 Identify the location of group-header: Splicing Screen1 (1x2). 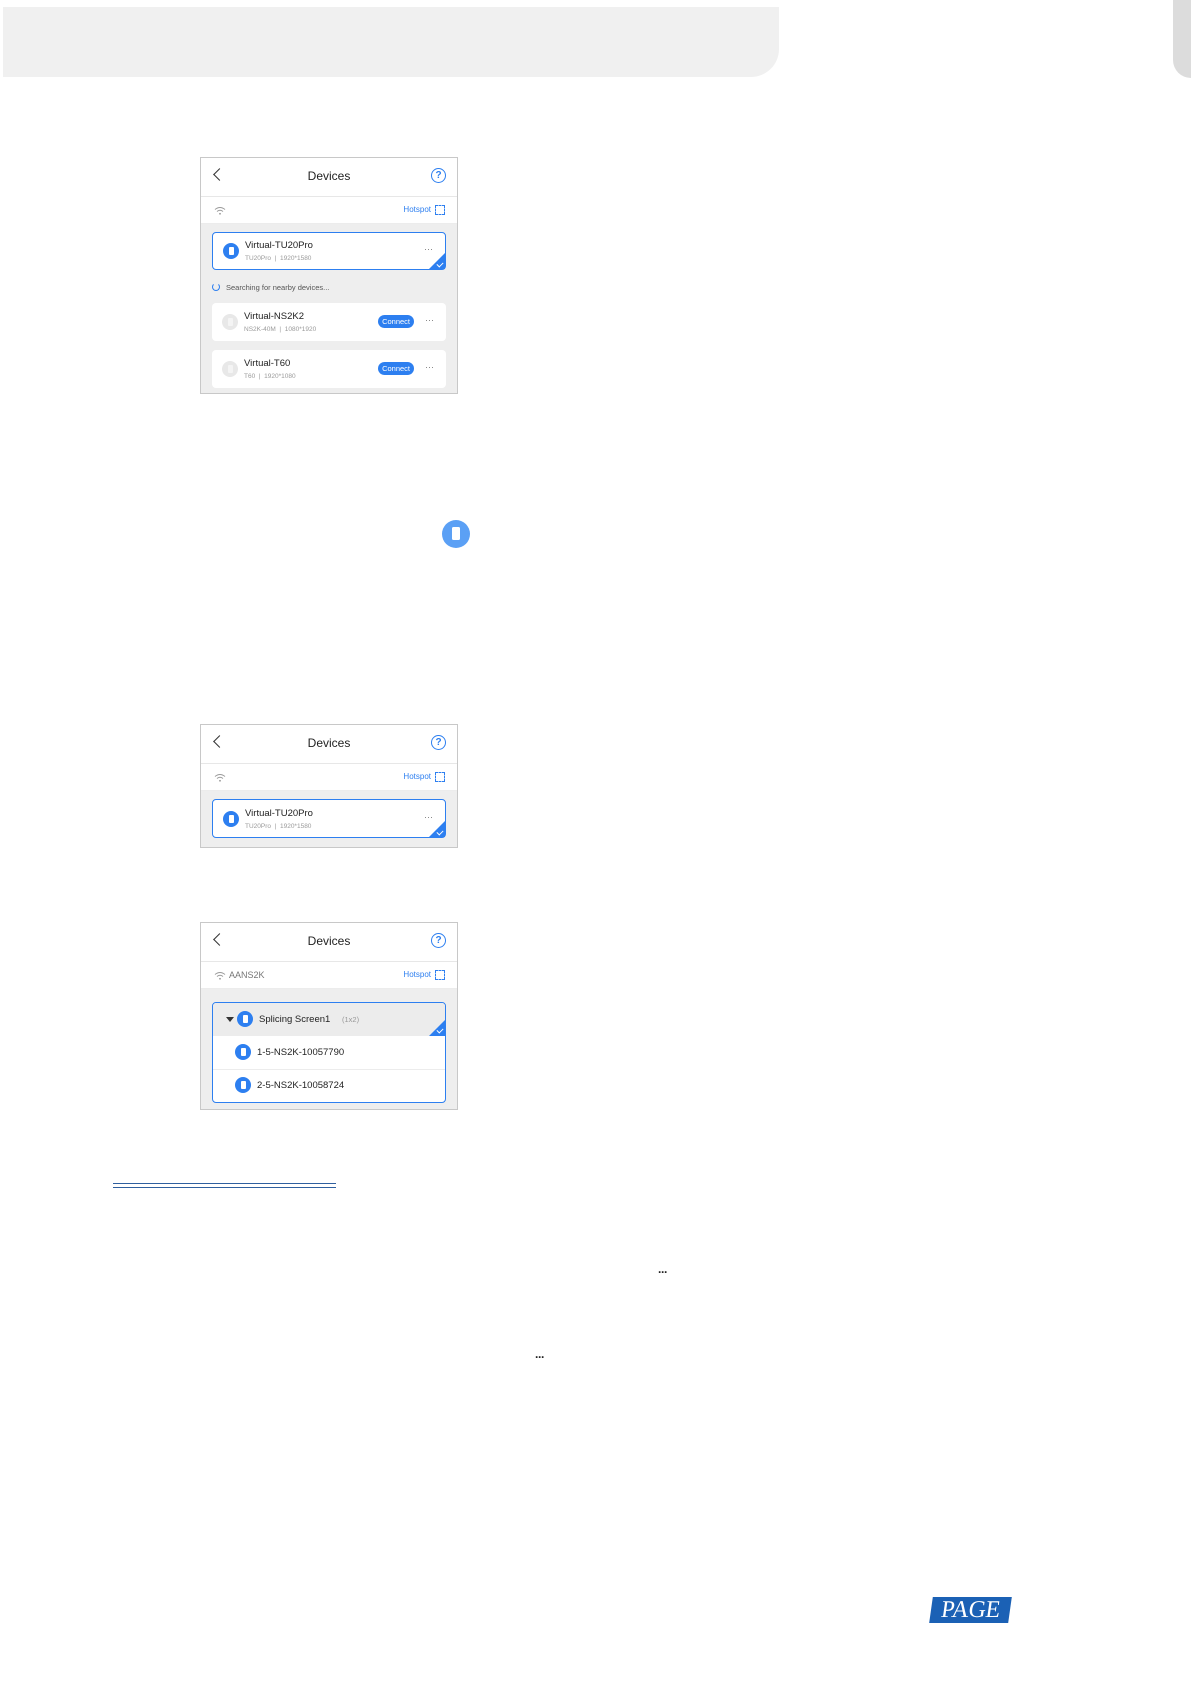
(329, 1019).